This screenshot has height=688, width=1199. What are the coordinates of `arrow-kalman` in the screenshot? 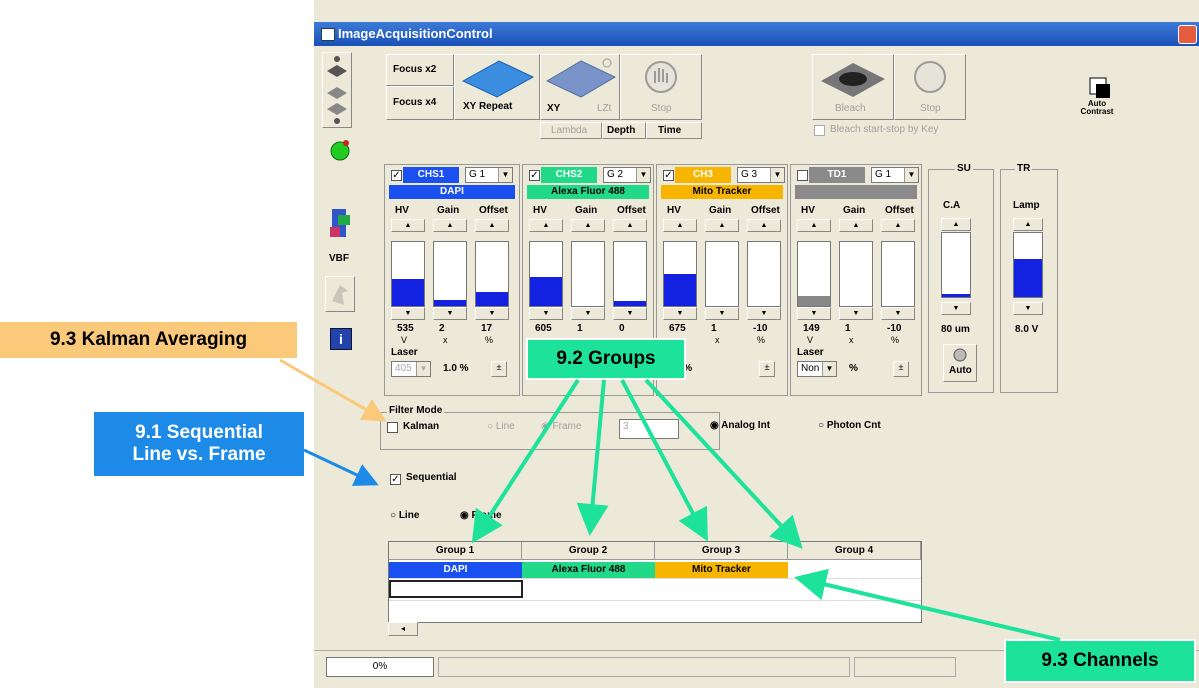 It's located at (333, 390).